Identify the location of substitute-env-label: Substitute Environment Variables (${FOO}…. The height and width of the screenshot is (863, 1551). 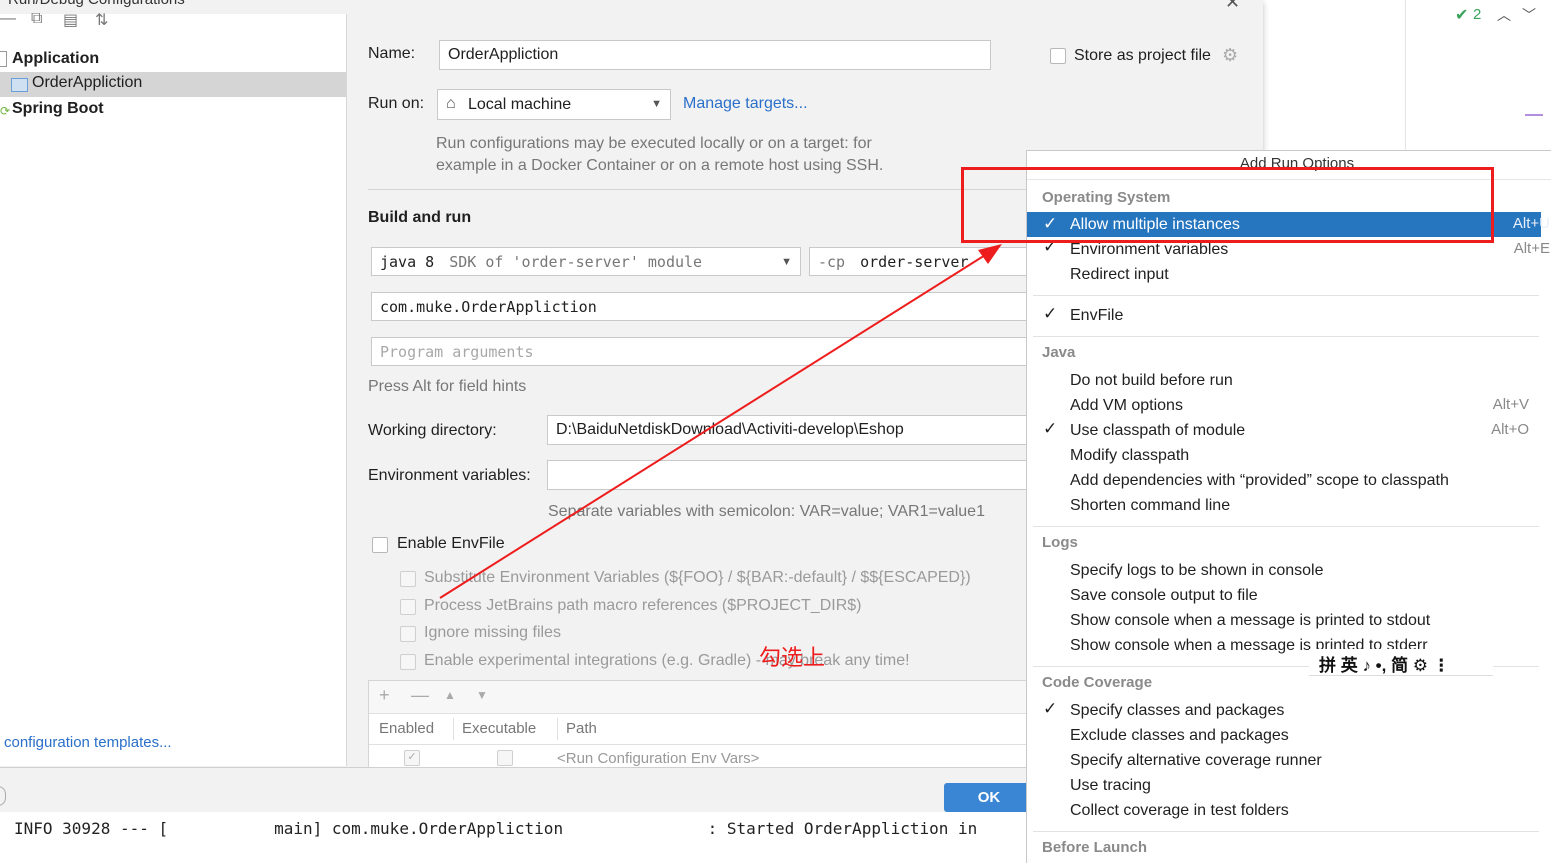
(697, 577).